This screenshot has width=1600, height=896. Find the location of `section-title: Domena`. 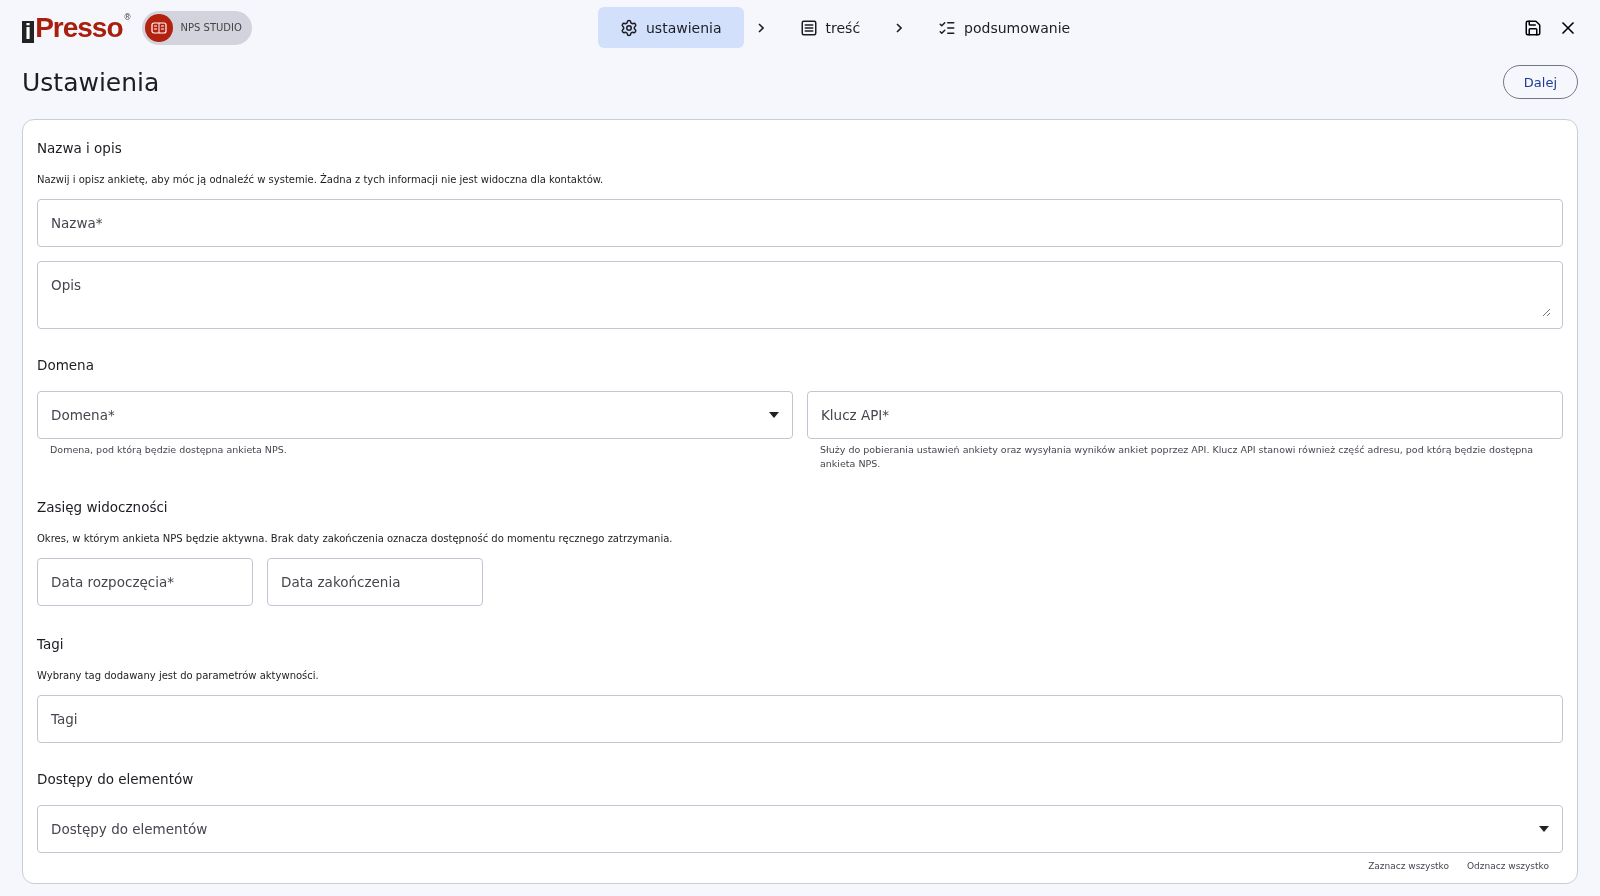

section-title: Domena is located at coordinates (66, 365).